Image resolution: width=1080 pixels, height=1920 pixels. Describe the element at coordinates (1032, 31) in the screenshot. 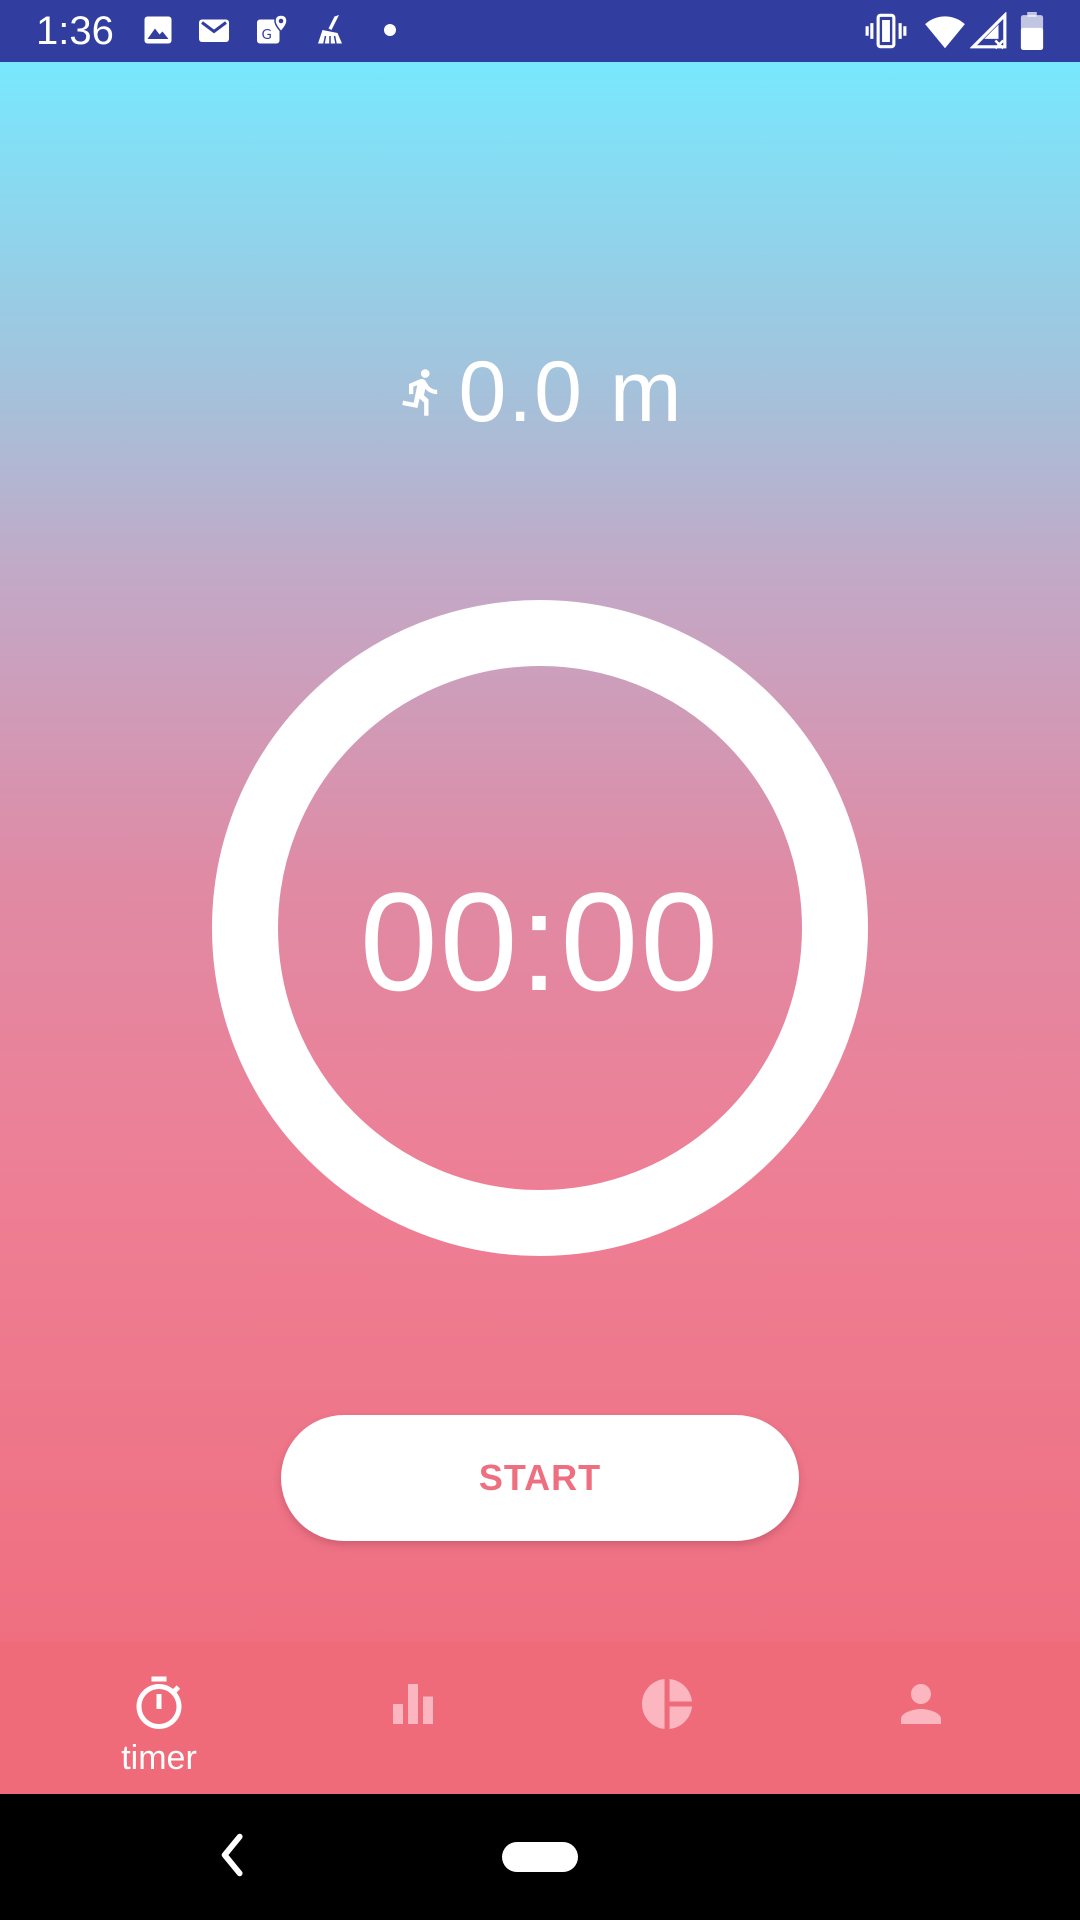

I see `battery-icon` at that location.